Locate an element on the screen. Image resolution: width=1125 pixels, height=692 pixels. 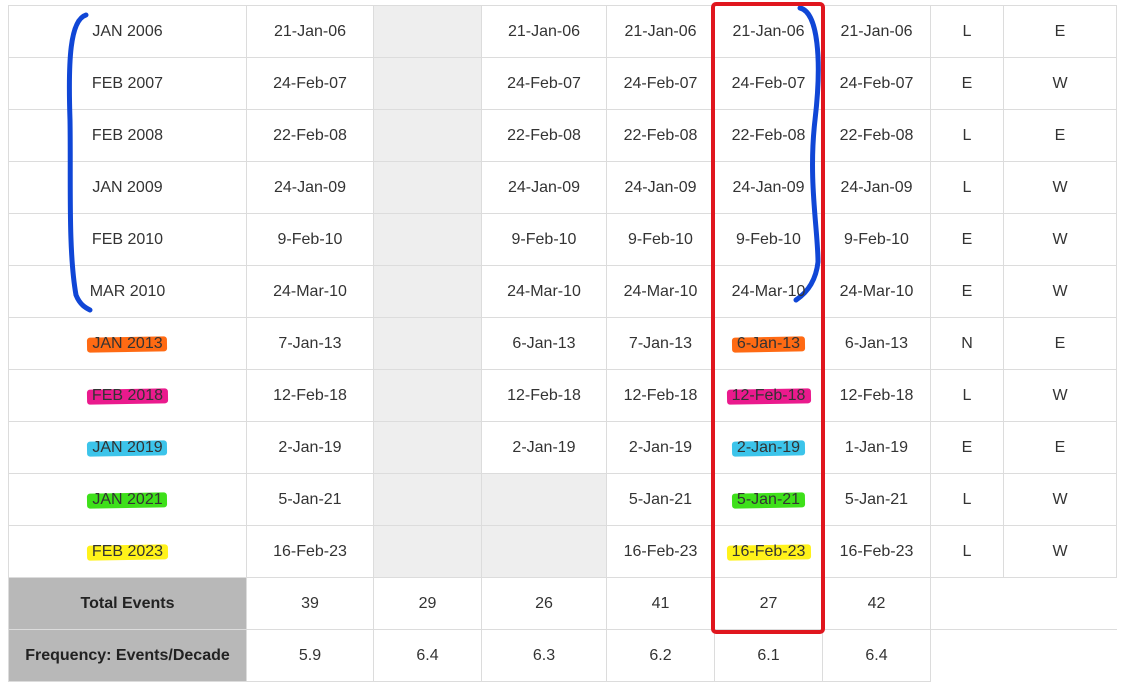
row-label: FEB 2023 is located at coordinates (127, 552).